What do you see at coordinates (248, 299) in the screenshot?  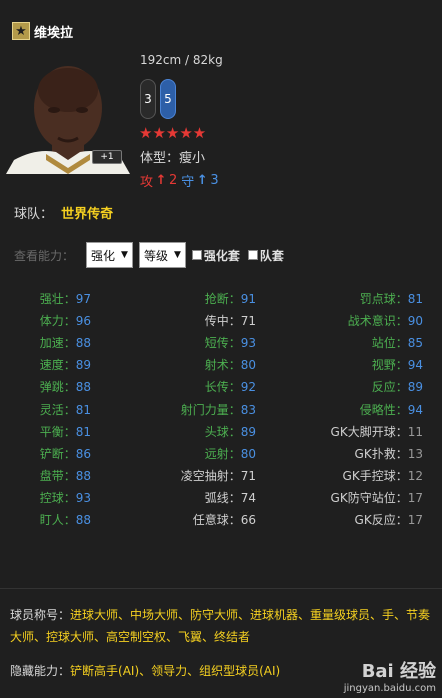 I see `stat-value: 91` at bounding box center [248, 299].